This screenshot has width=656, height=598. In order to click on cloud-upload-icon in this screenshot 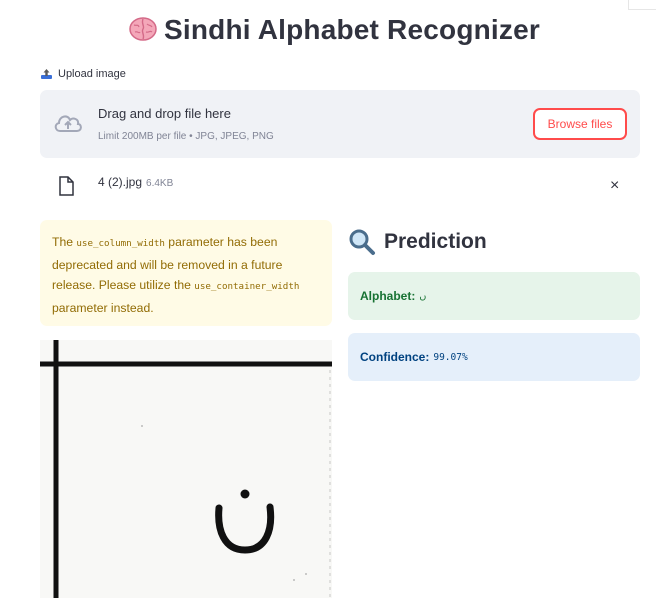, I will do `click(68, 123)`.